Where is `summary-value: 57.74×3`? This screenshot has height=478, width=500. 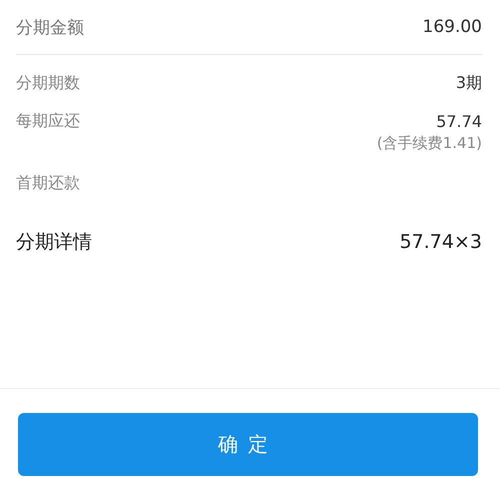
summary-value: 57.74×3 is located at coordinates (441, 242).